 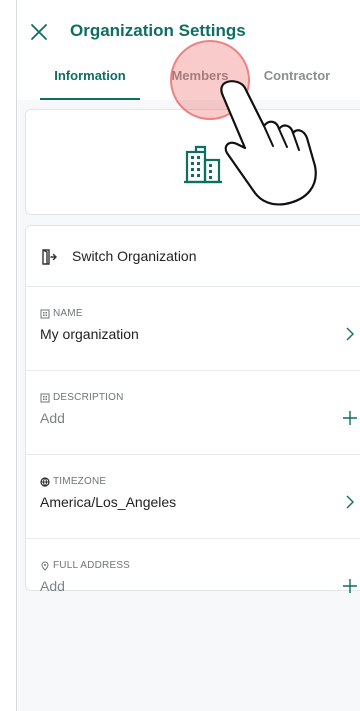 I want to click on field-address-label-wrap: FULL ADDRESS, so click(x=85, y=565).